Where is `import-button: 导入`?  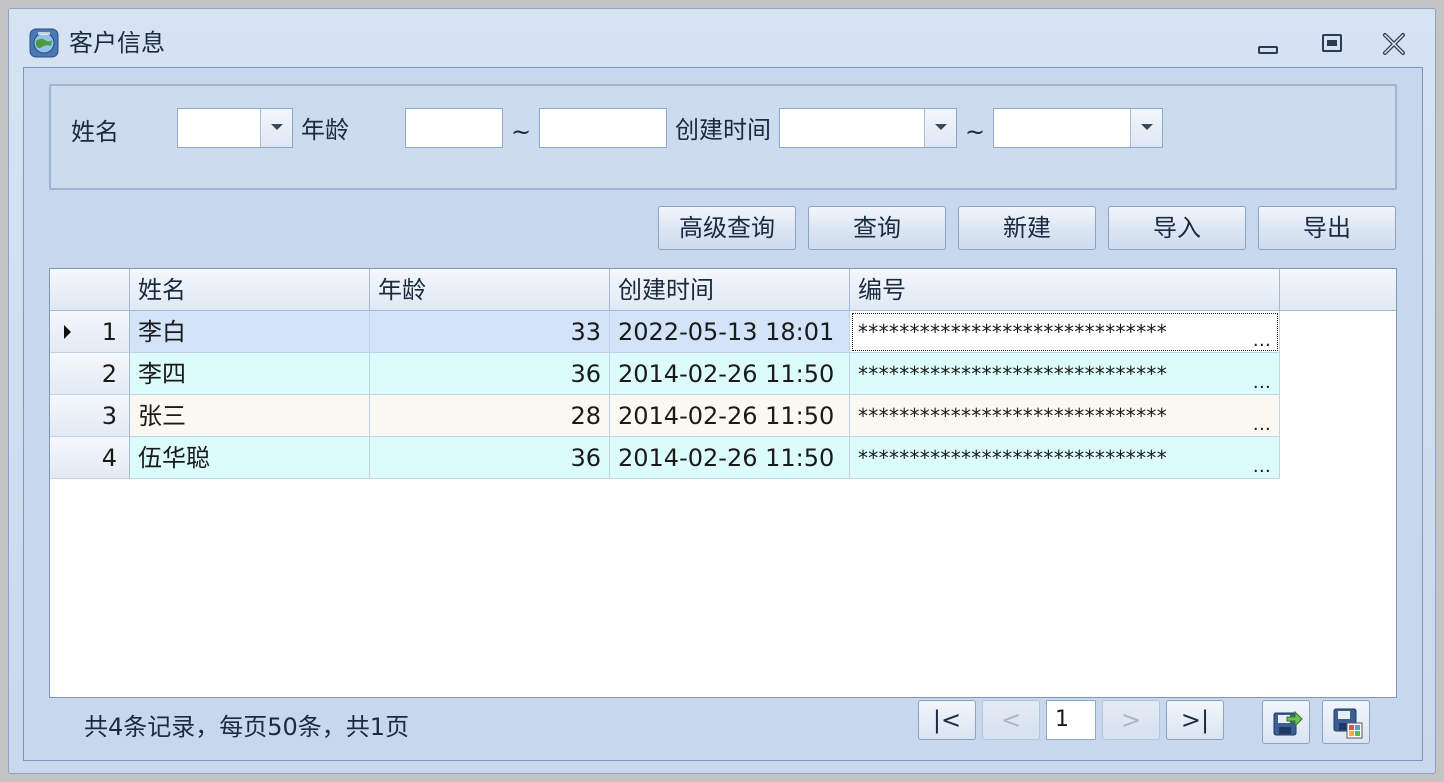 import-button: 导入 is located at coordinates (1177, 228).